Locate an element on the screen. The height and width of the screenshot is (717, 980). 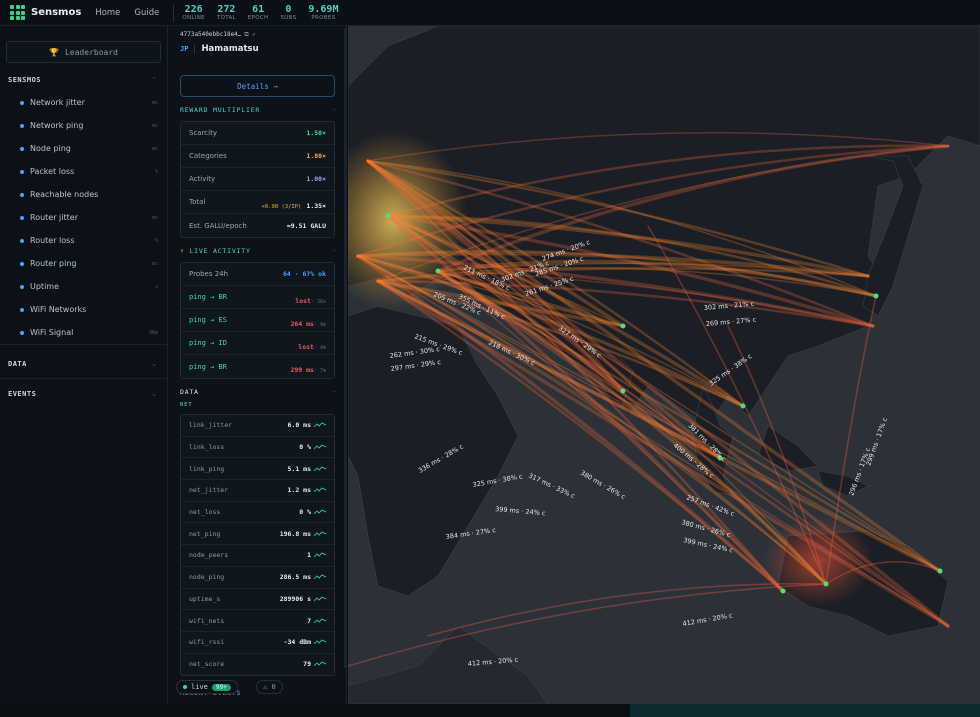
data-row-node-ping: node_ping 286.5 ms is located at coordinates (257, 578).